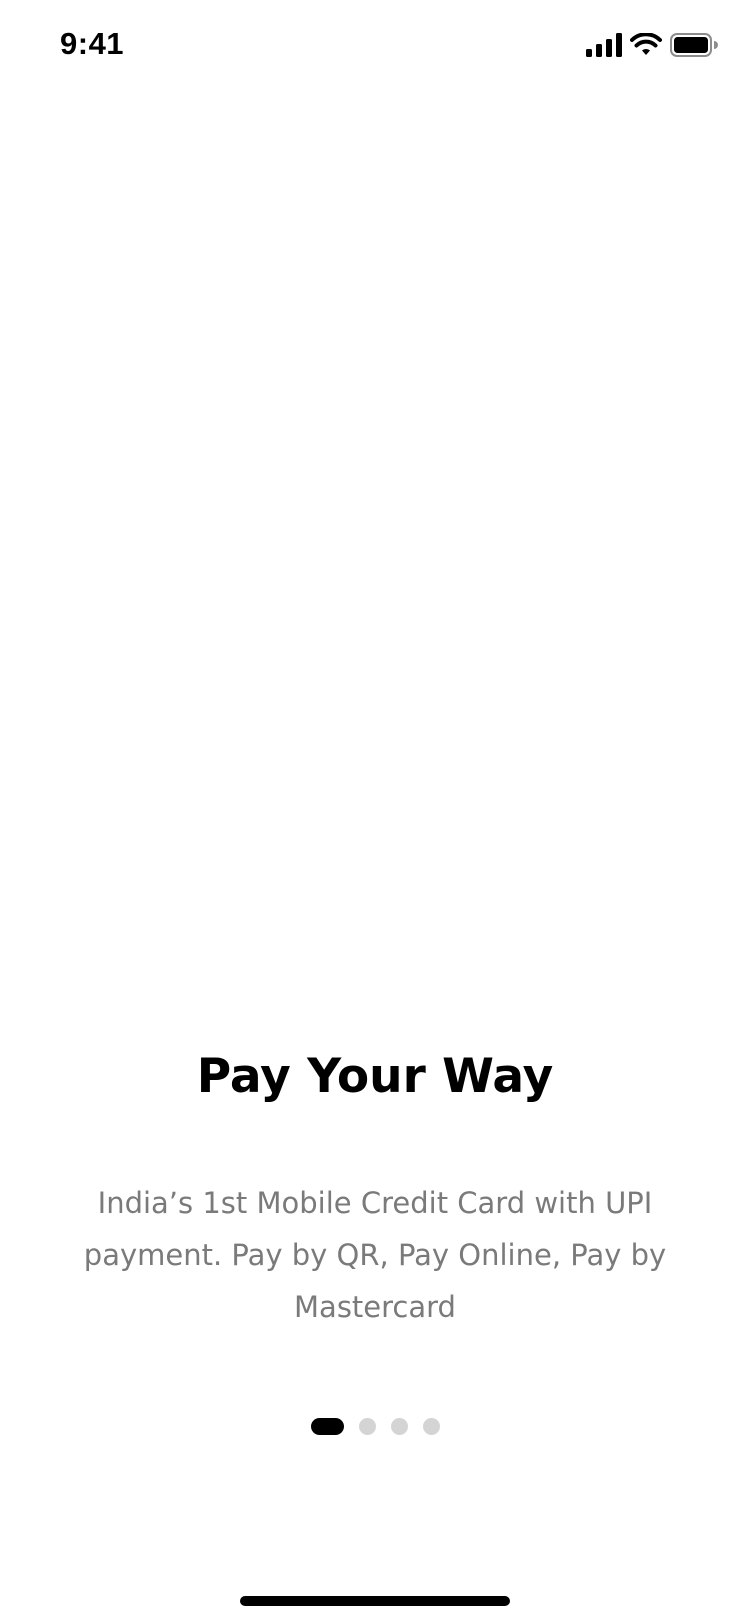 The image size is (750, 1624). I want to click on wifi-icon, so click(646, 44).